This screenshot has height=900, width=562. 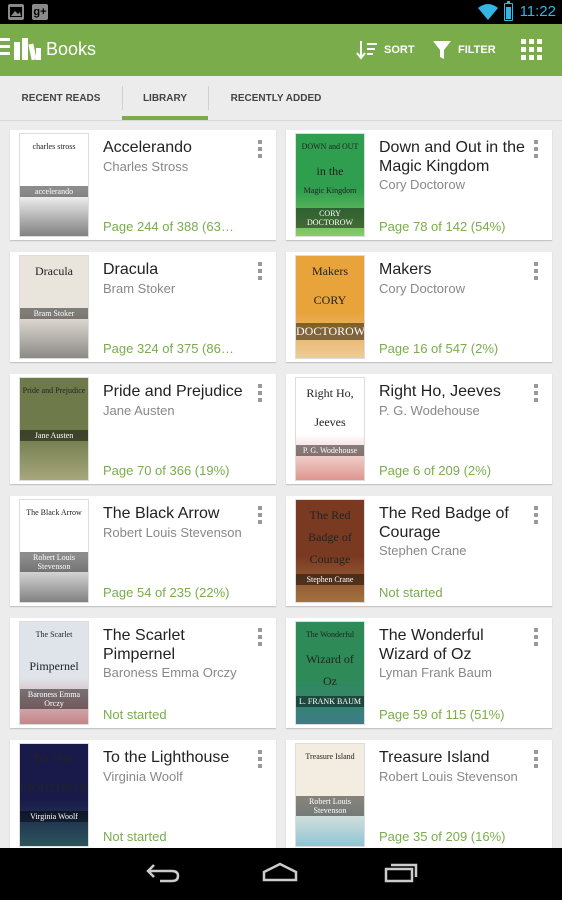 I want to click on book-title: The Black Arrow, so click(x=161, y=513).